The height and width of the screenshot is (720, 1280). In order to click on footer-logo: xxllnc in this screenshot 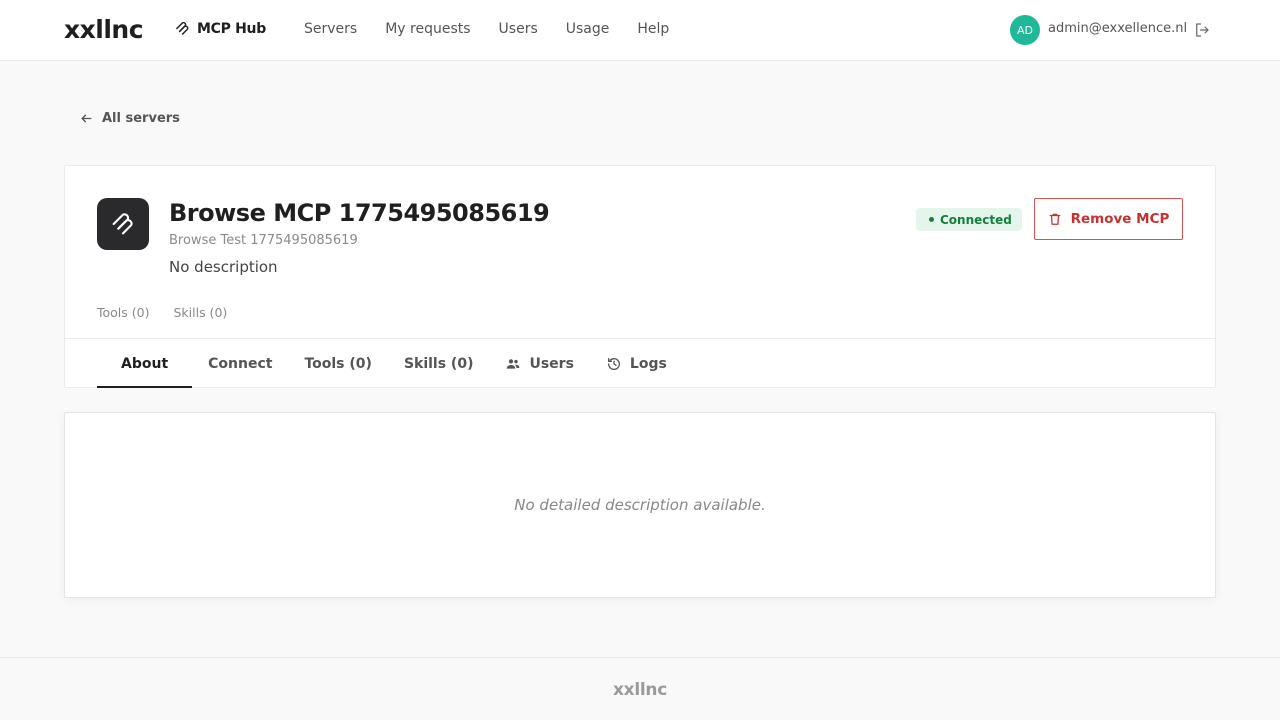, I will do `click(640, 690)`.